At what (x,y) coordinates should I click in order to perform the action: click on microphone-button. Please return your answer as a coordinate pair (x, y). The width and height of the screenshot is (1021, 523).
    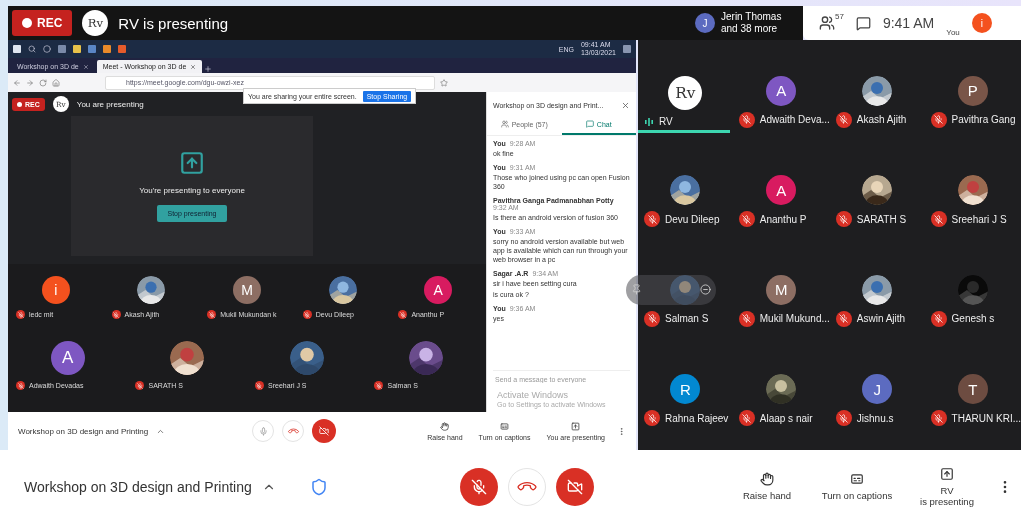
    Looking at the image, I should click on (479, 486).